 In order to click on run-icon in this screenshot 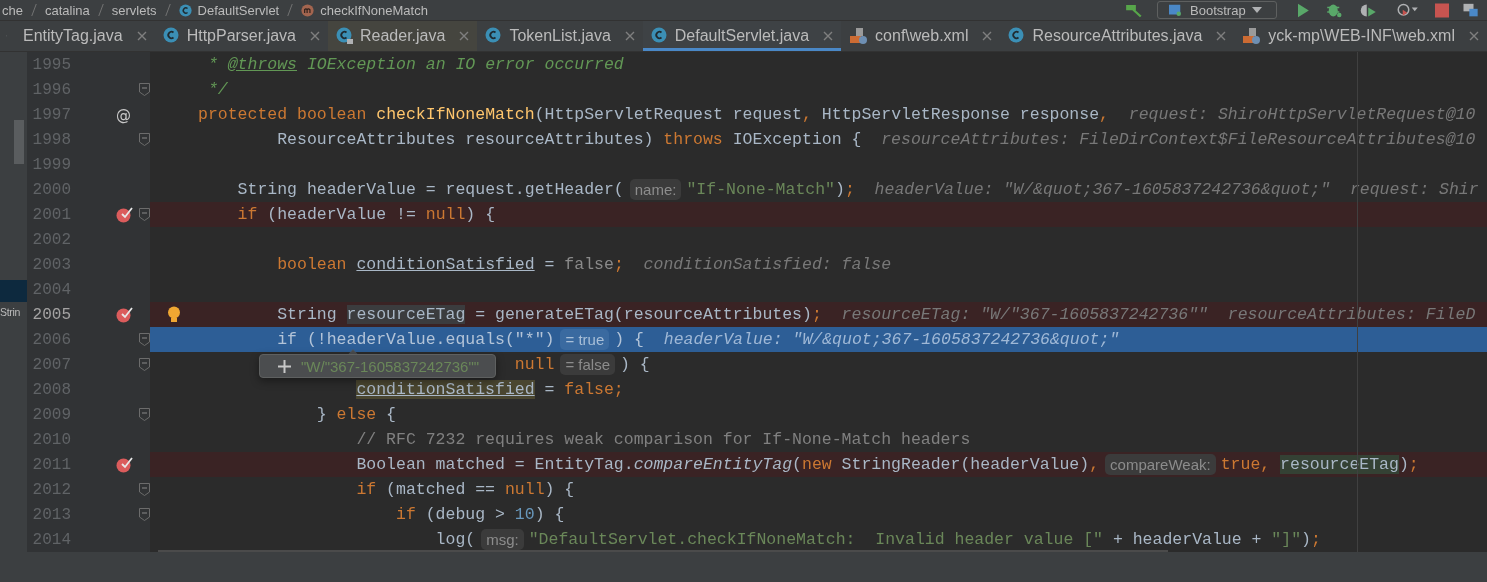, I will do `click(1303, 10)`.